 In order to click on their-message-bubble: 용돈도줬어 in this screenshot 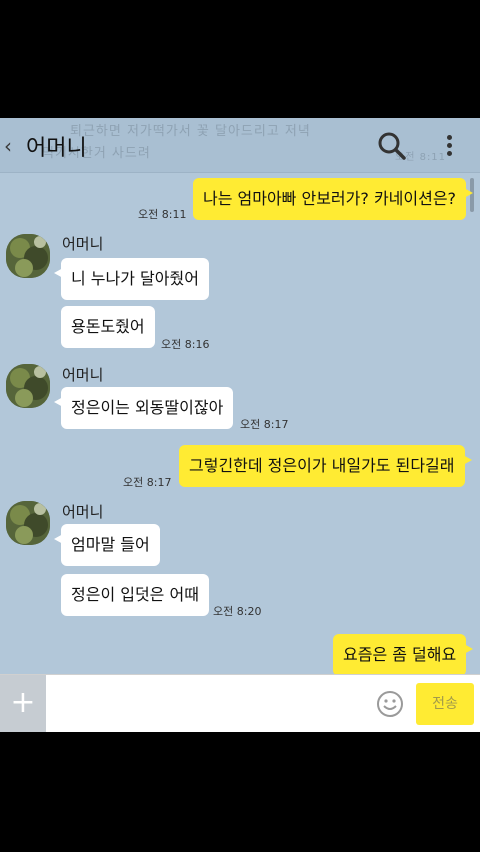, I will do `click(108, 327)`.